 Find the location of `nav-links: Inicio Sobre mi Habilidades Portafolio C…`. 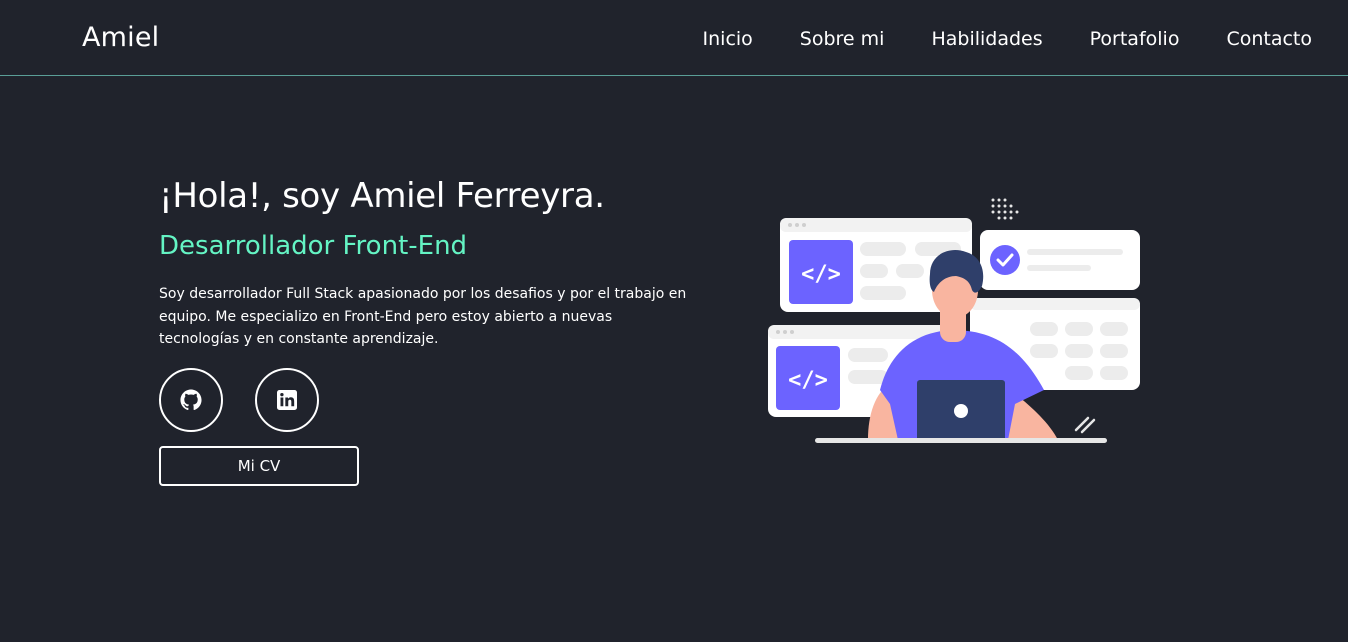

nav-links: Inicio Sobre mi Habilidades Portafolio C… is located at coordinates (1007, 39).